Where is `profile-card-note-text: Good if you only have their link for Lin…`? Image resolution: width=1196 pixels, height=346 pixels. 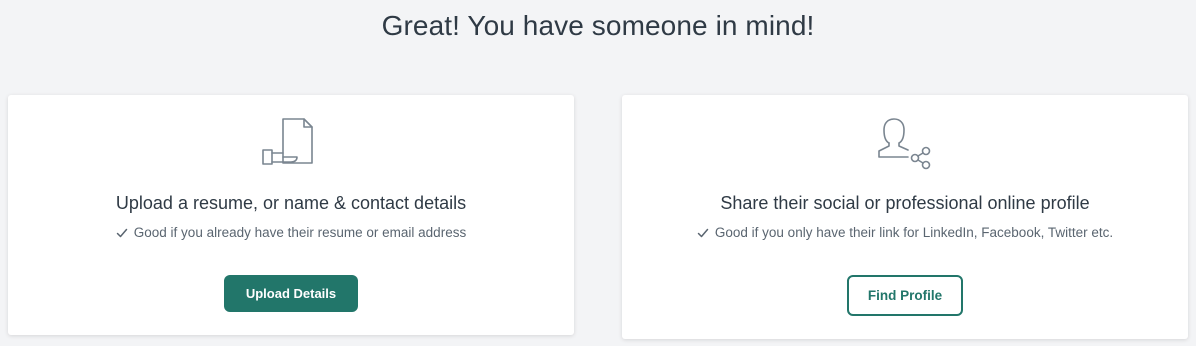
profile-card-note-text: Good if you only have their link for Lin… is located at coordinates (914, 232).